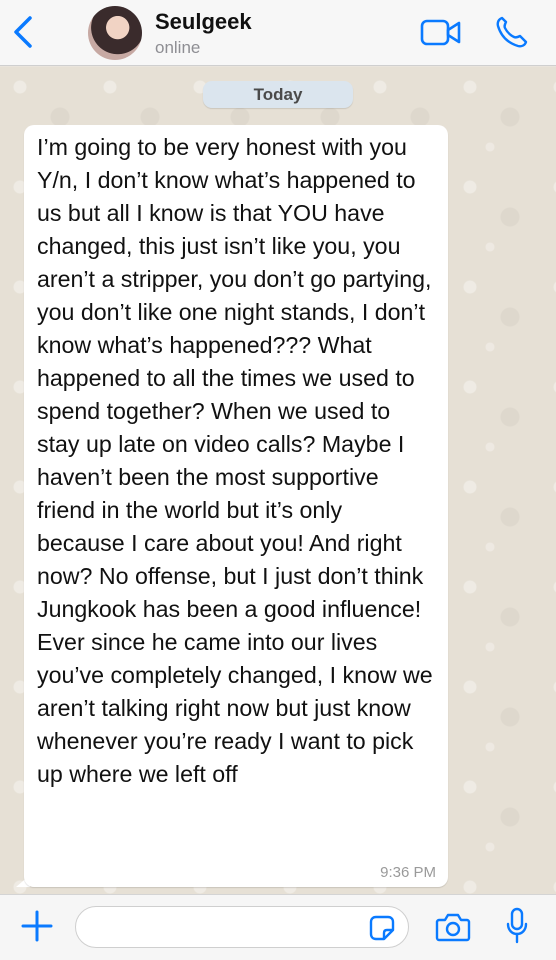 The image size is (556, 960). I want to click on video-camera-icon, so click(440, 32).